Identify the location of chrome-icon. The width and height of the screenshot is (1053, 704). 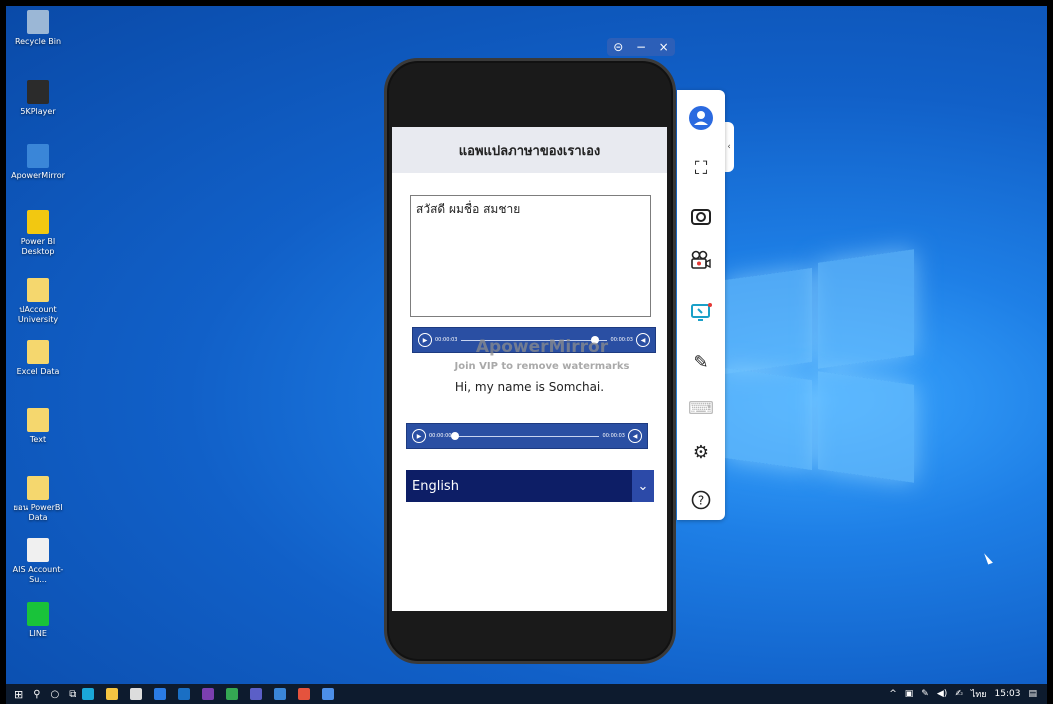
(232, 694).